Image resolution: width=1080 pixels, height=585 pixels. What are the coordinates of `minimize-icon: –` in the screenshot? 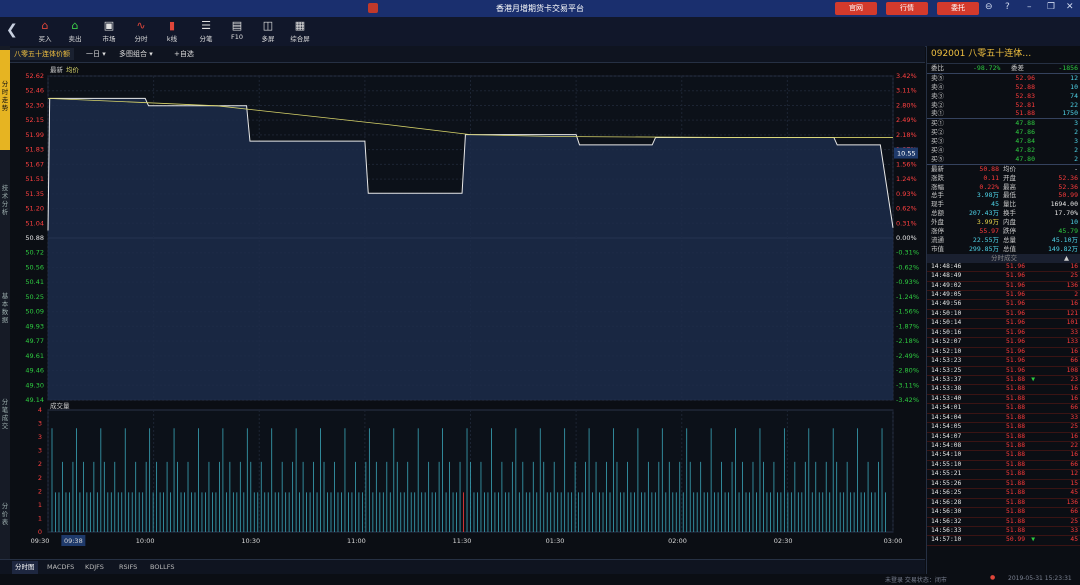 It's located at (1029, 7).